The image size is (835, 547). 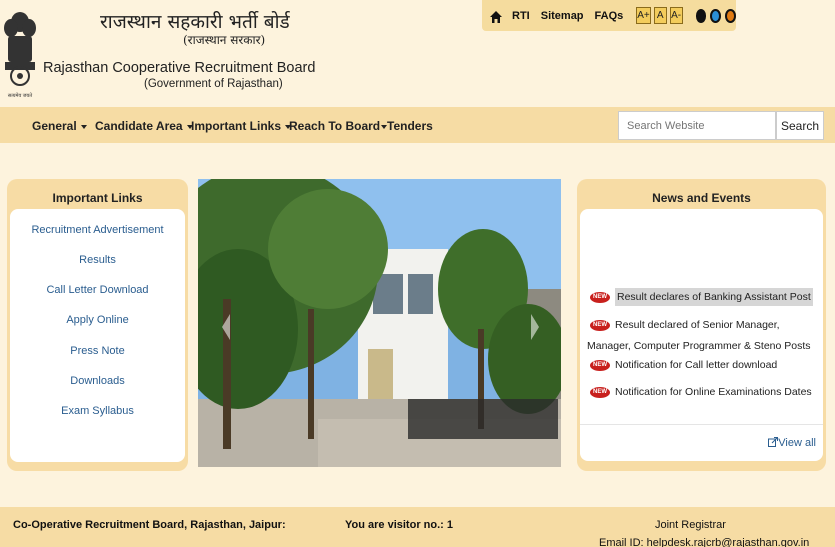 I want to click on nav-important-links-label: Important Links, so click(x=236, y=126).